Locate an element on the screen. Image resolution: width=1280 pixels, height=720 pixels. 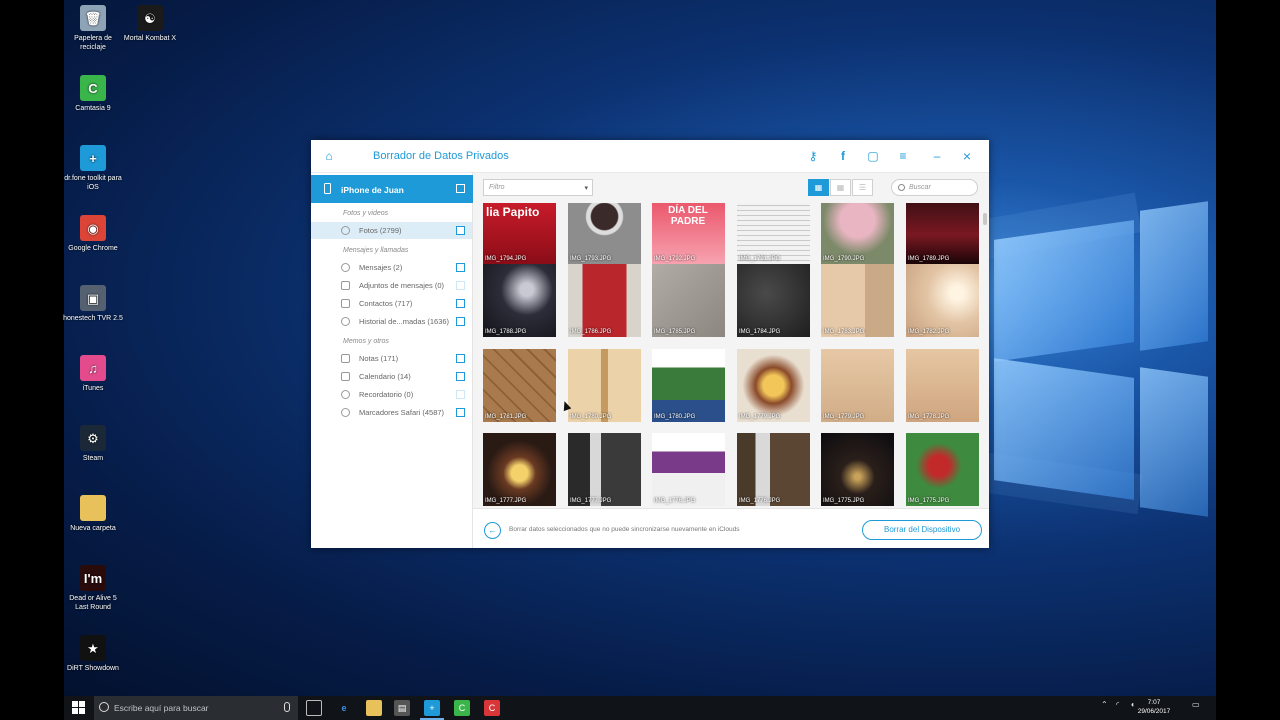
minimize-icon: – is located at coordinates (937, 156).